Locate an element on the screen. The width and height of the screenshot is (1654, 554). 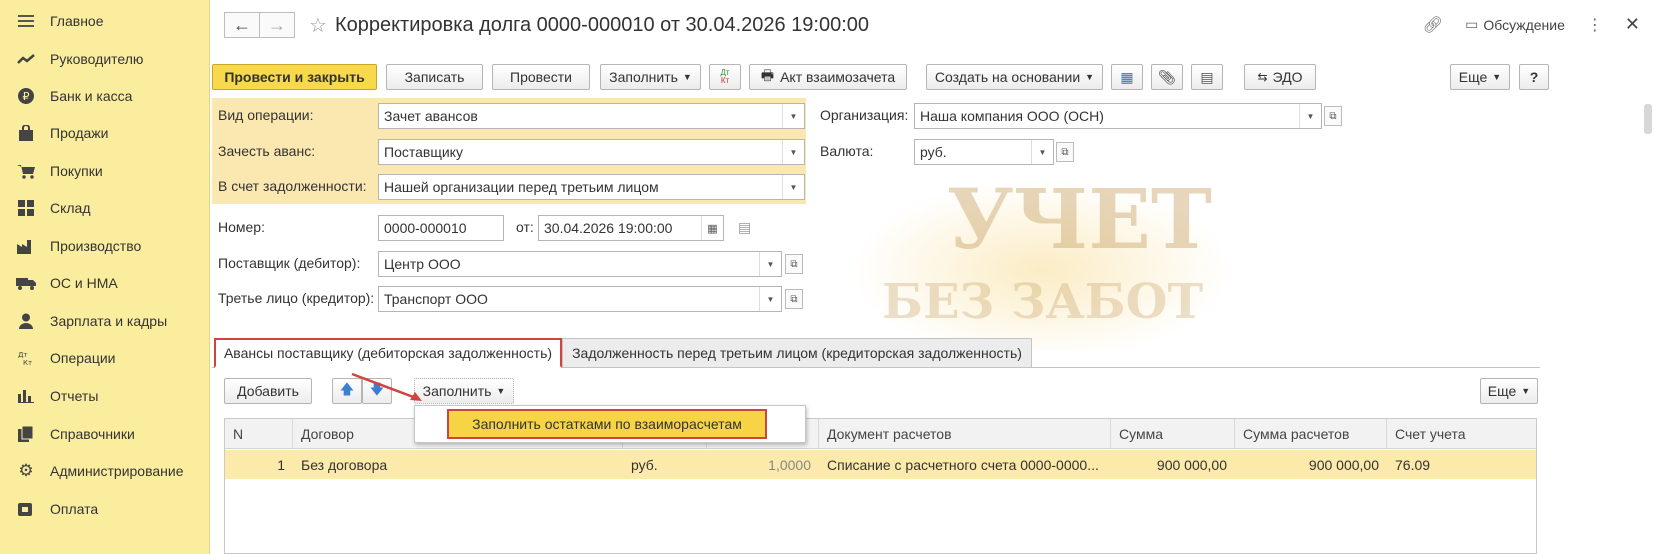
sidebar-item-label: Производство is located at coordinates (96, 246).